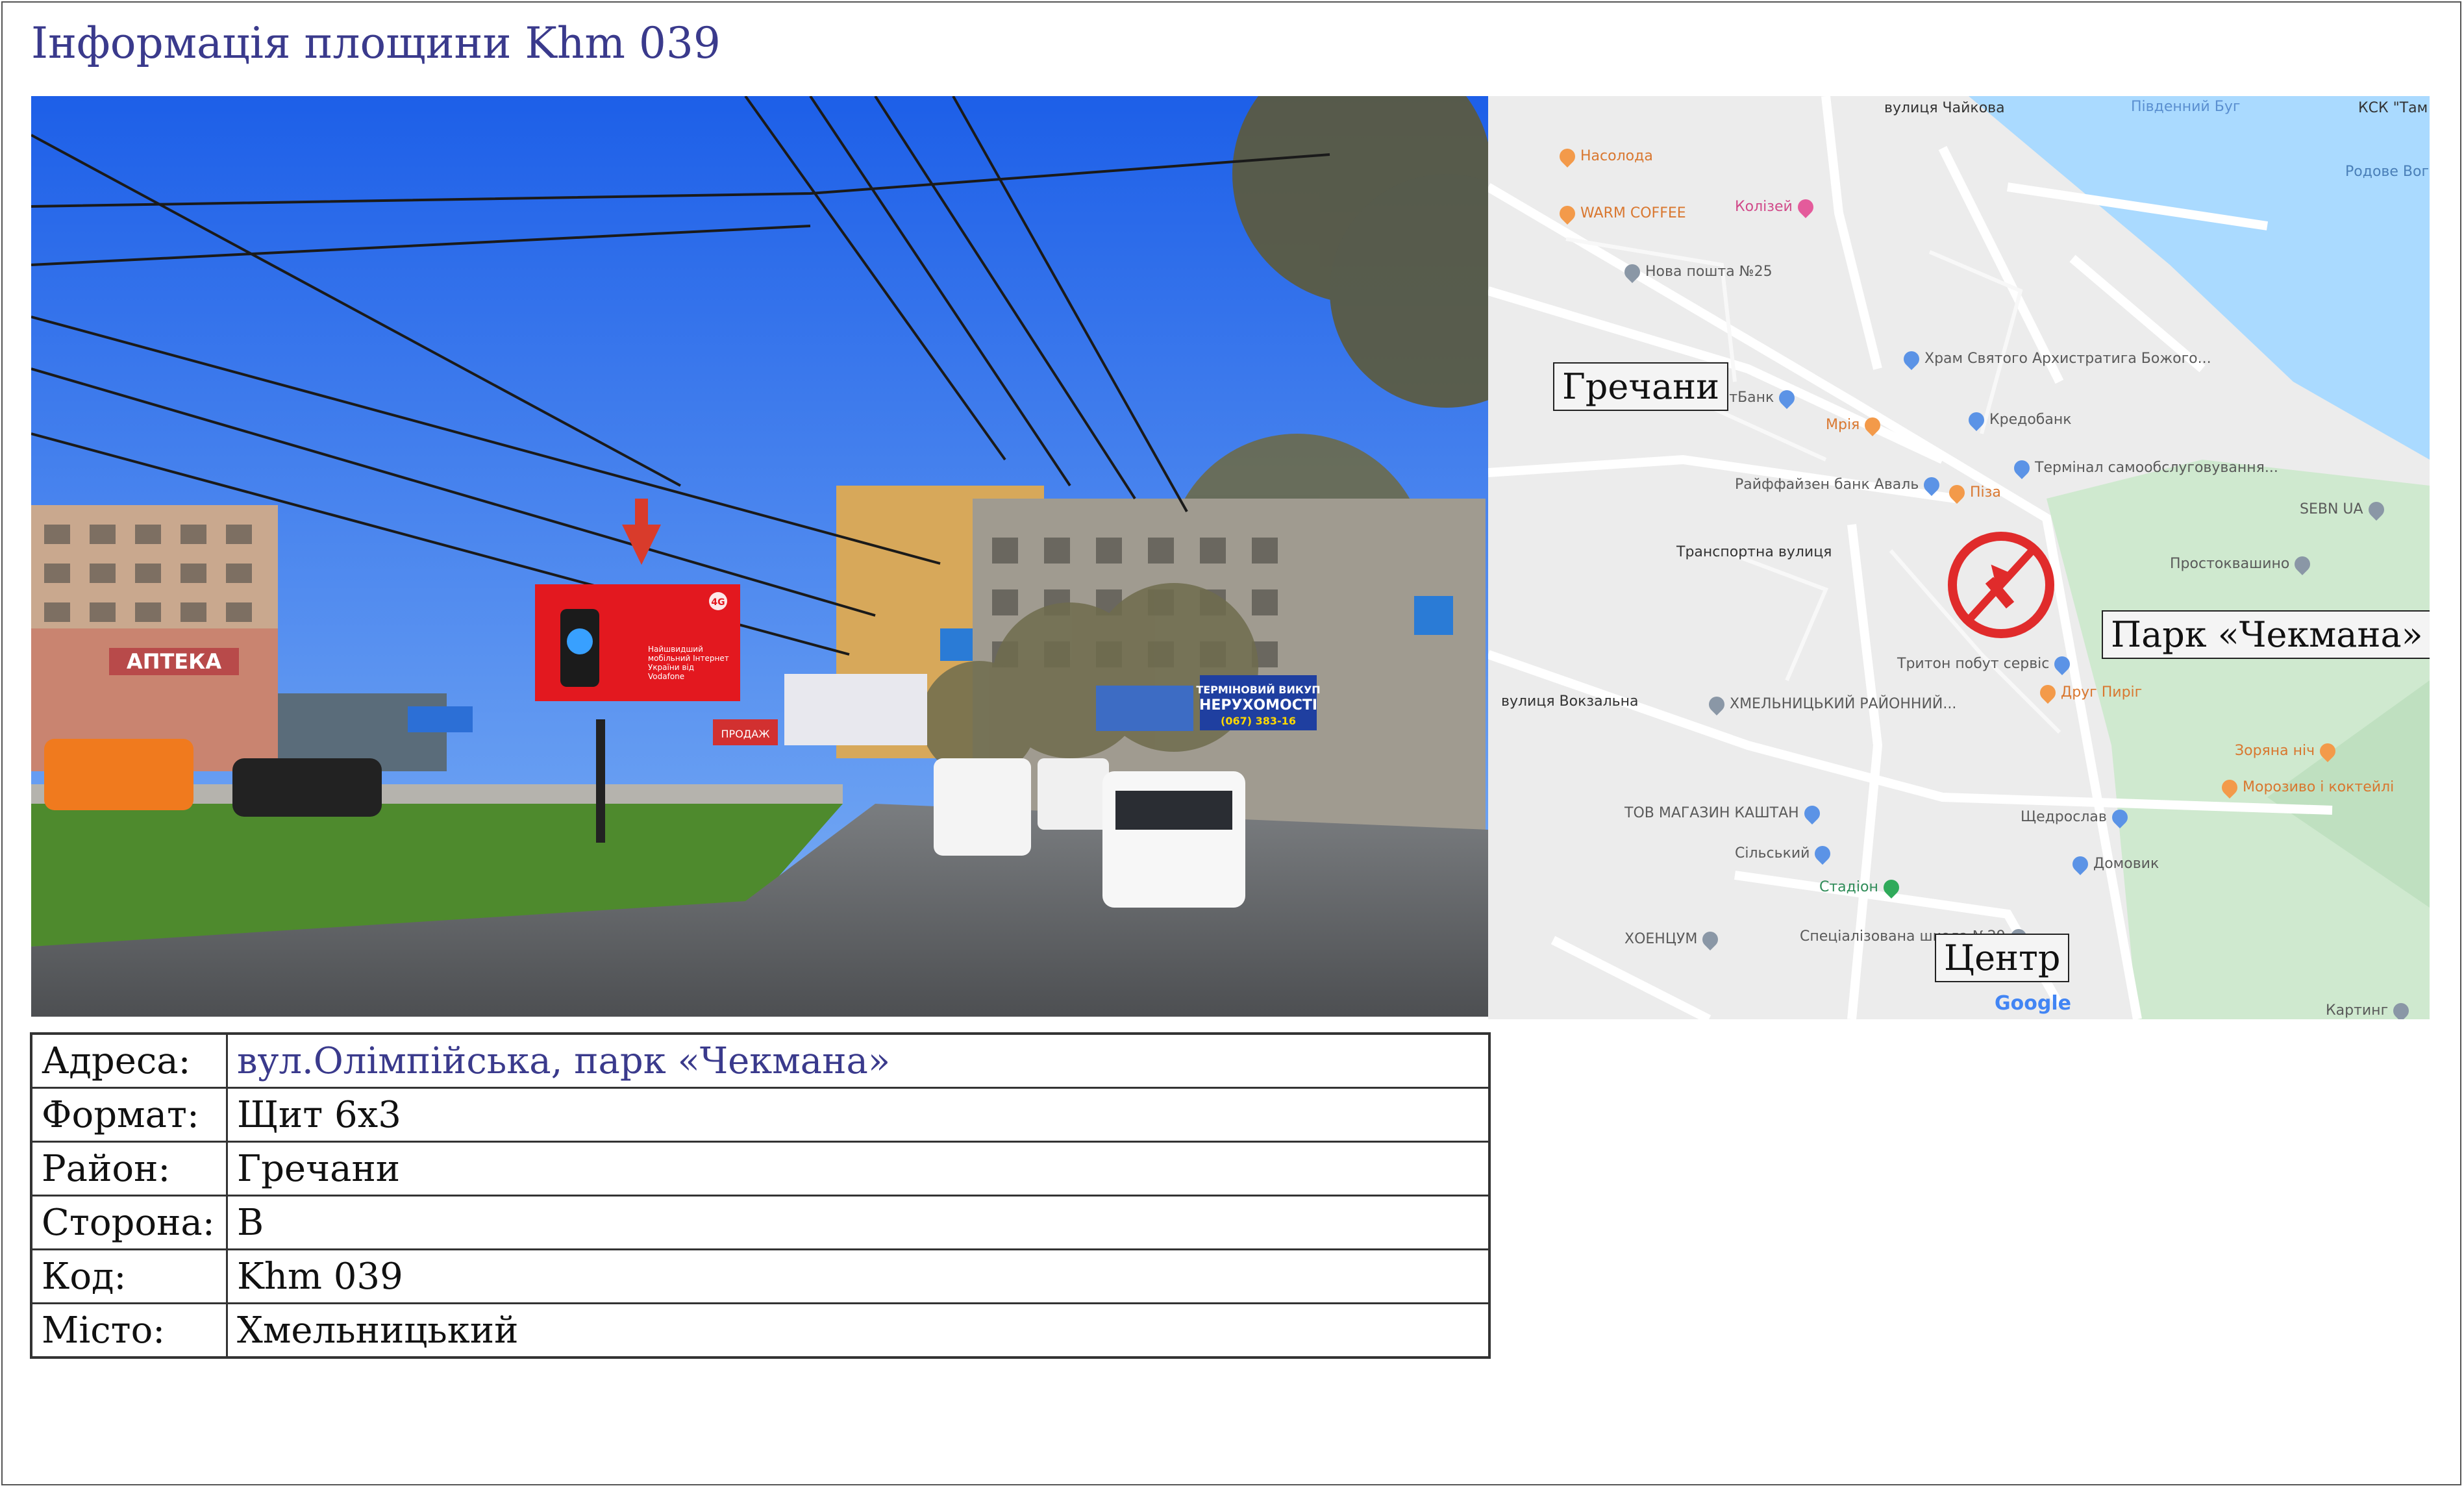  I want to click on format-value: Щит 6х3, so click(858, 1115).